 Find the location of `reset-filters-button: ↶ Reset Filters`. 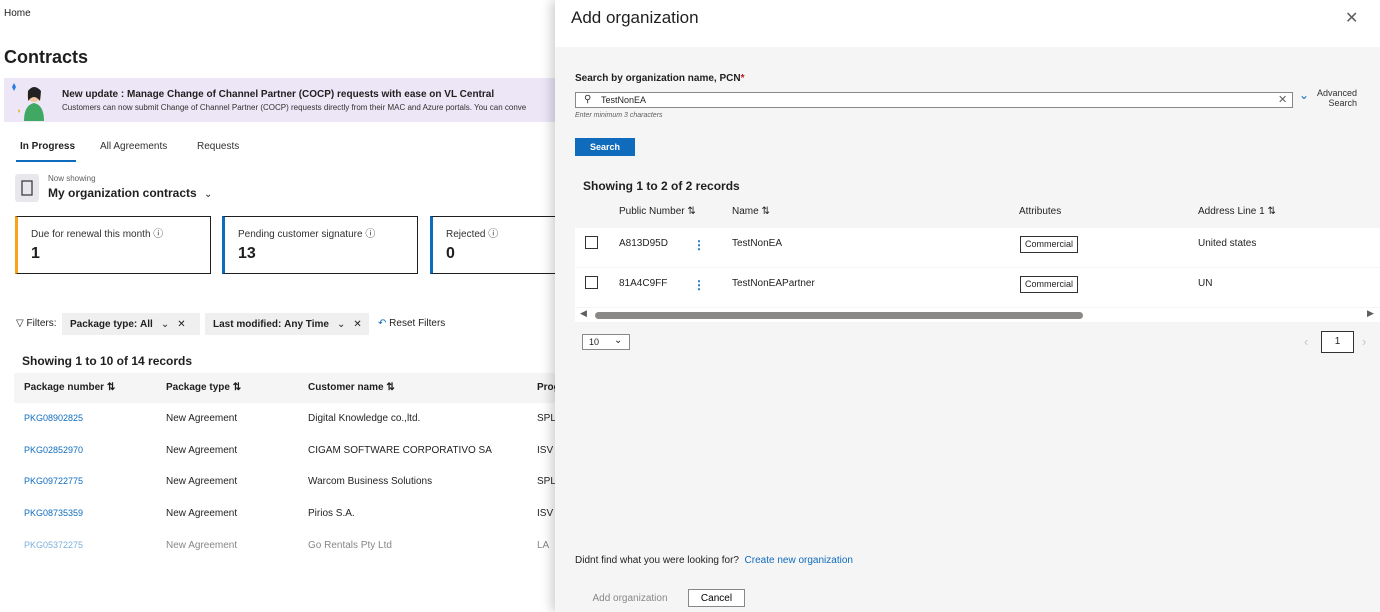

reset-filters-button: ↶ Reset Filters is located at coordinates (411, 323).